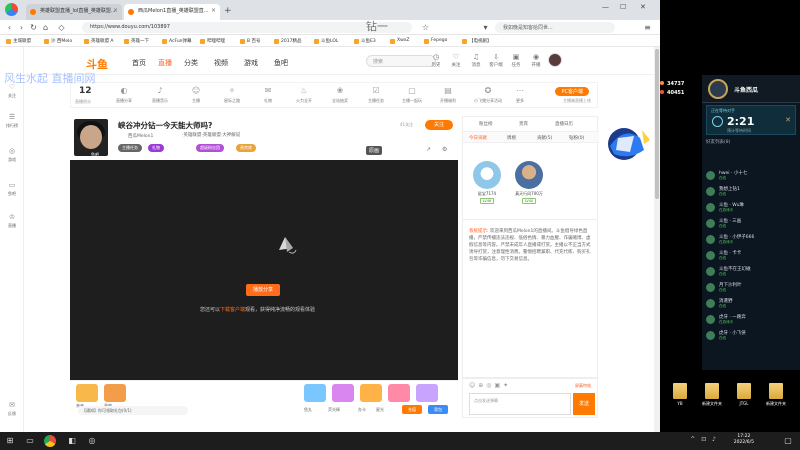 The width and height of the screenshot is (800, 450). What do you see at coordinates (428, 149) in the screenshot?
I see `share-icon: ↗` at bounding box center [428, 149].